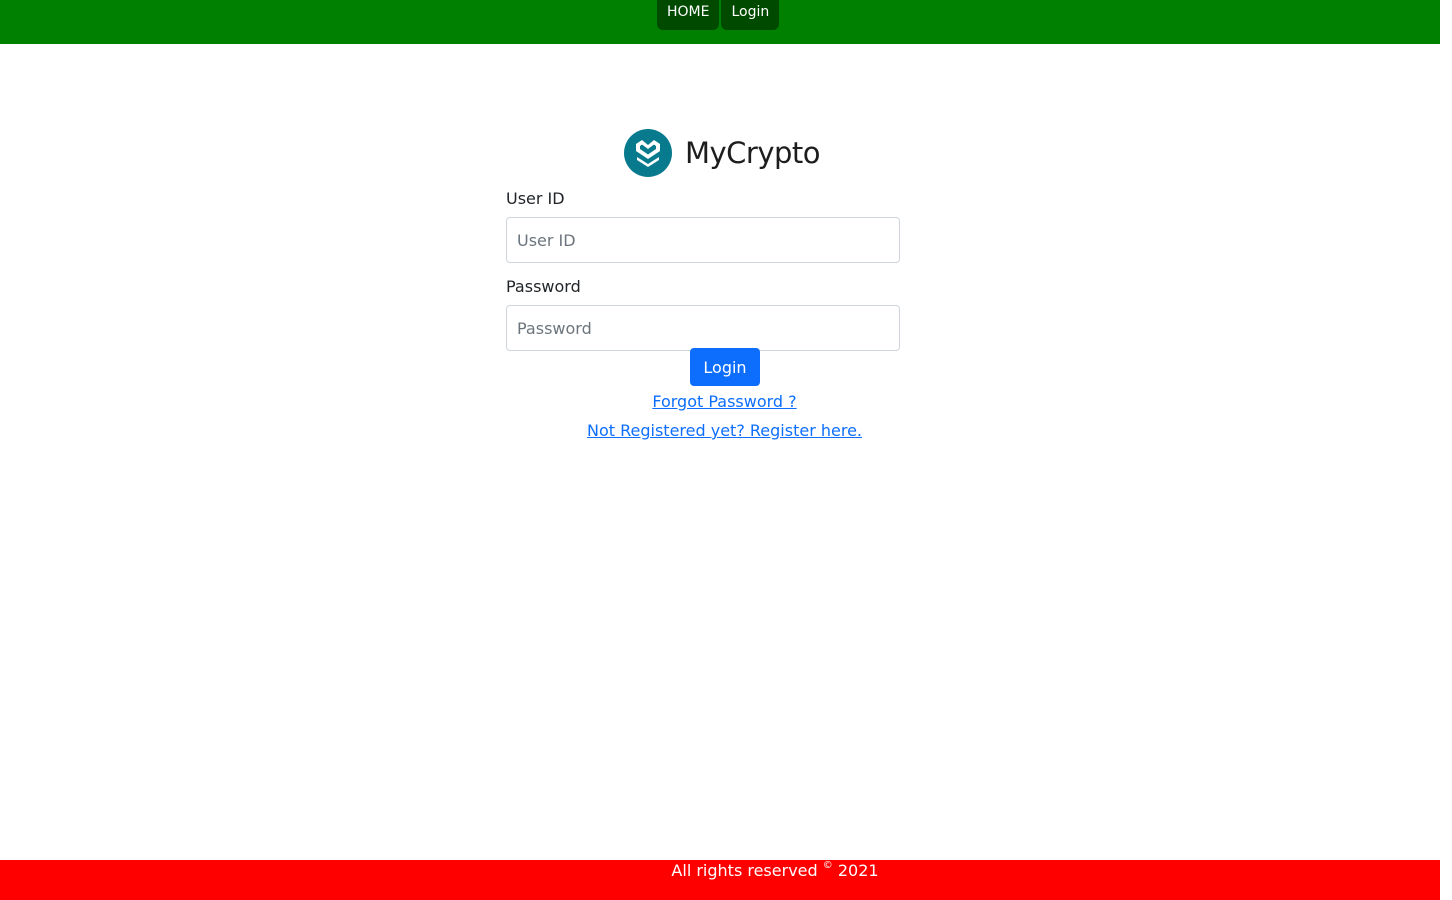 Image resolution: width=1452 pixels, height=900 pixels. What do you see at coordinates (535, 198) in the screenshot?
I see `user-id-label: User ID` at bounding box center [535, 198].